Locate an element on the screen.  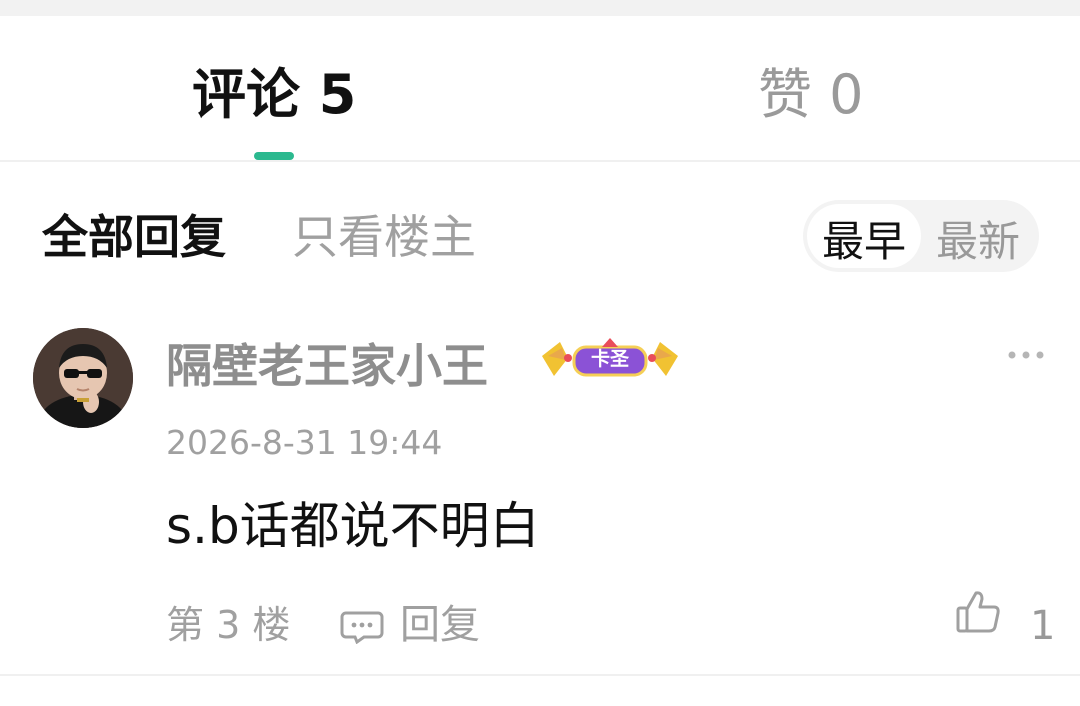
sort-newest-button: 最新 is located at coordinates (978, 236).